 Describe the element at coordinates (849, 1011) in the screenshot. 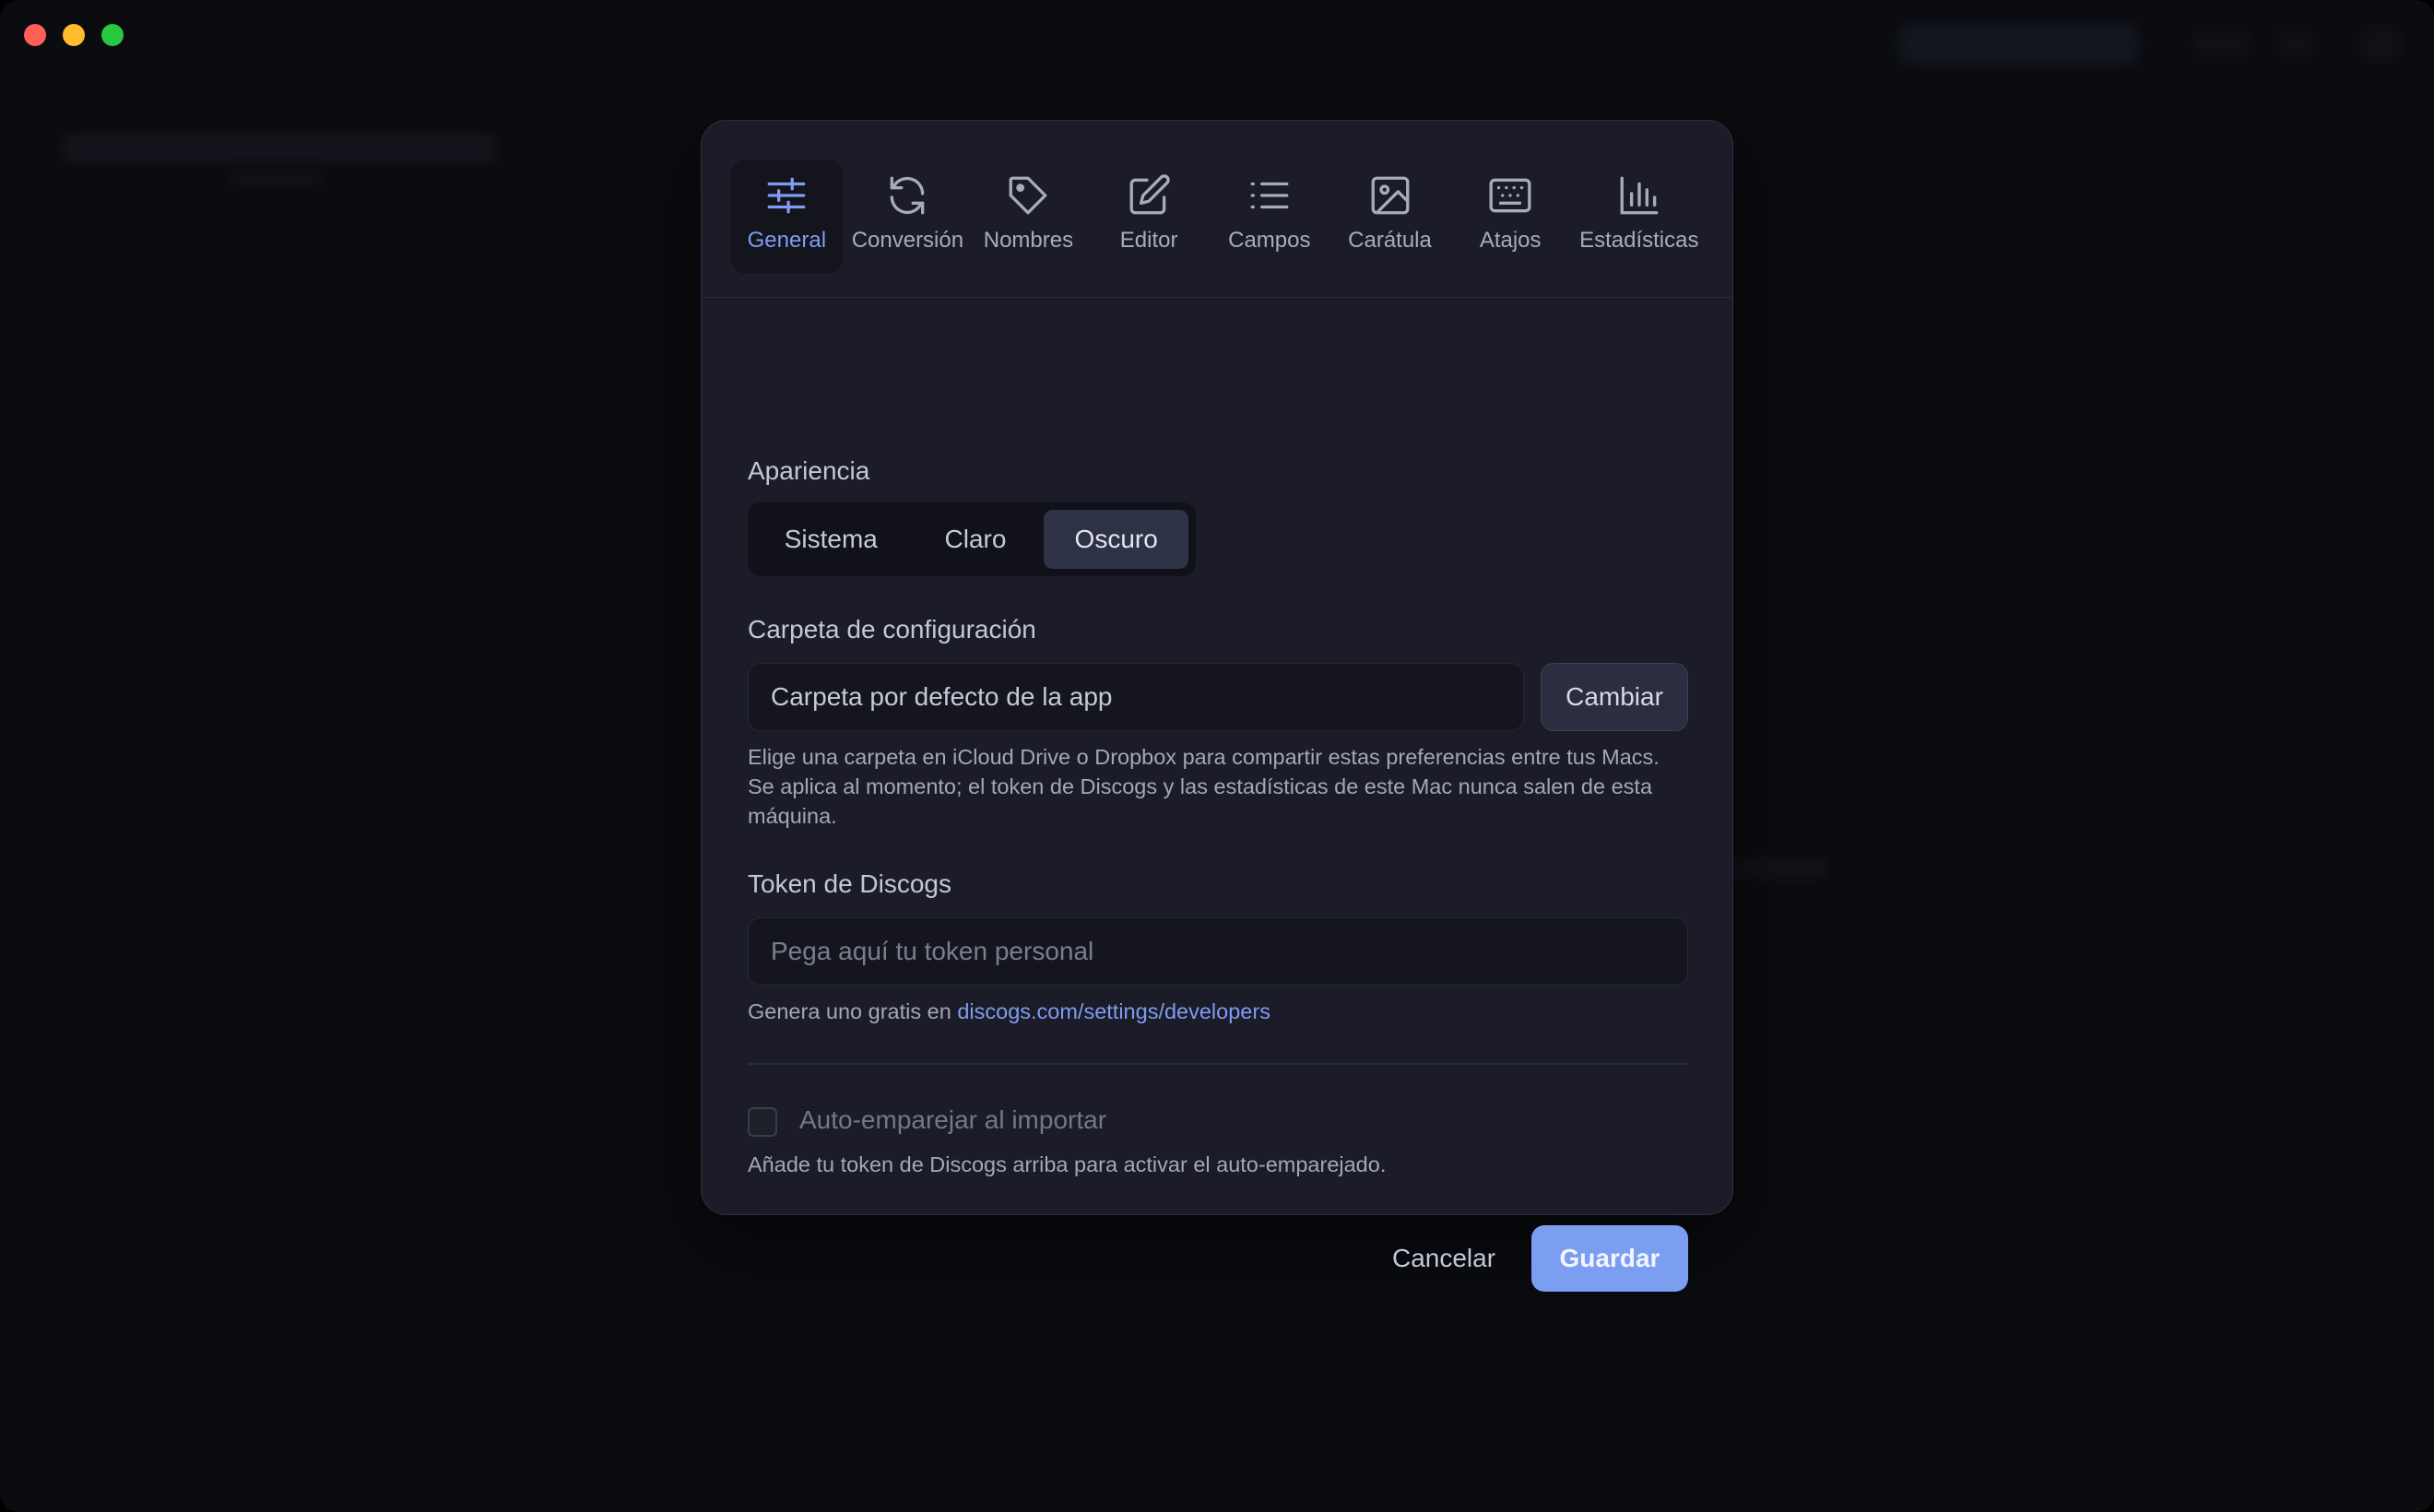

I see `discogs-token-help-text: Genera uno gratis en` at that location.